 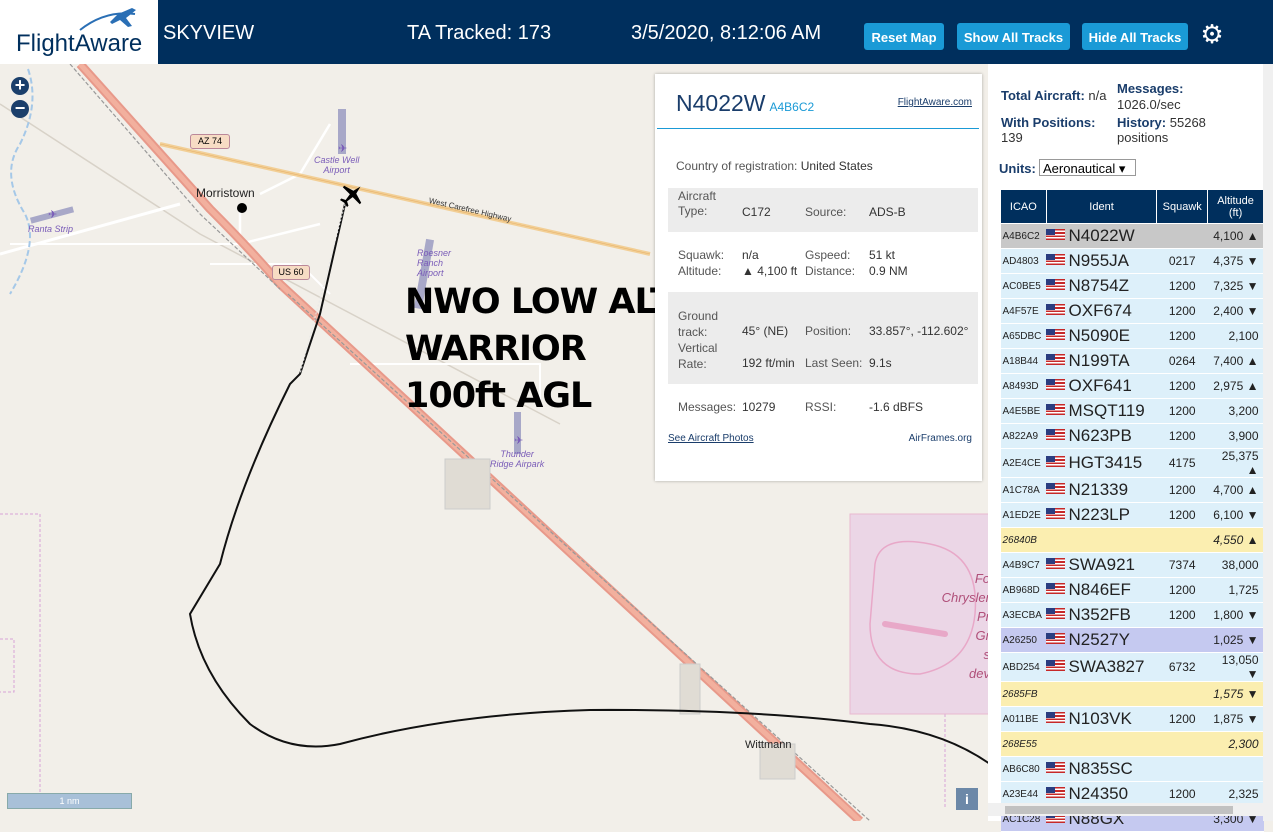 I want to click on table-row: AC0BE5 N8754Z 1200 7,325 ▼, so click(x=1132, y=286).